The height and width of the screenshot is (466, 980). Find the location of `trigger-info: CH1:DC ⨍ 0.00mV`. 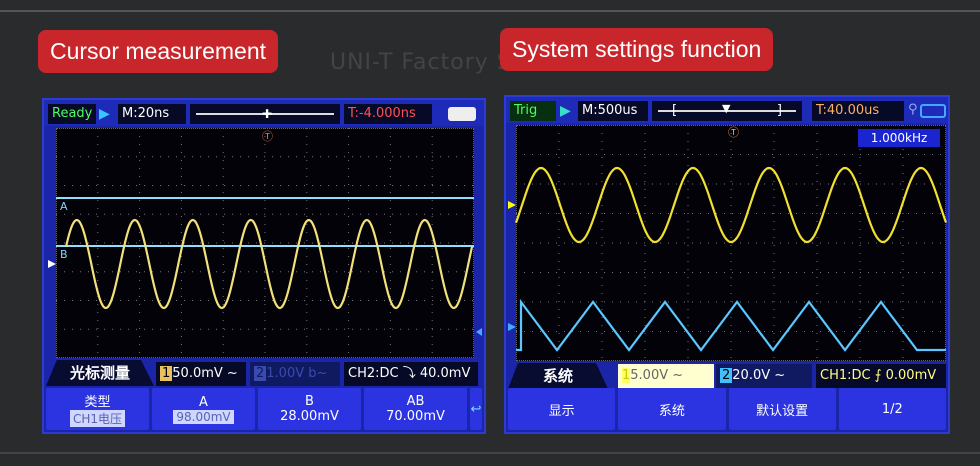

trigger-info: CH1:DC ⨍ 0.00mV is located at coordinates (881, 376).